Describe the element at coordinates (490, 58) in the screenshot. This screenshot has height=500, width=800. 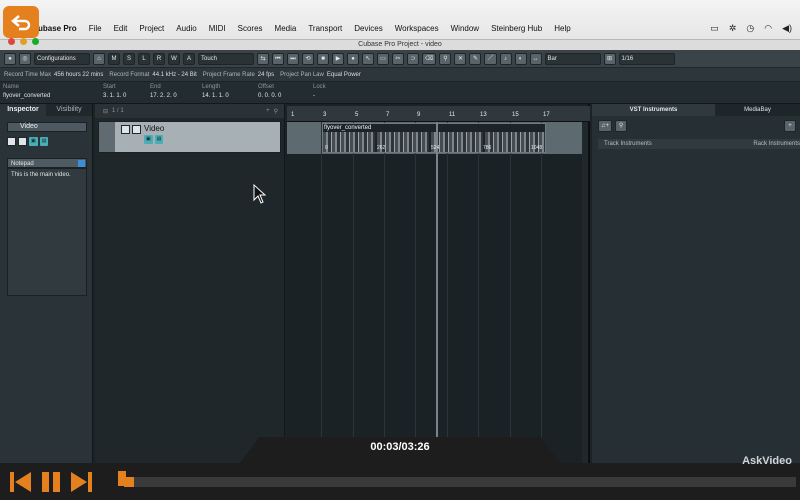
I see `line-icon: ／` at that location.